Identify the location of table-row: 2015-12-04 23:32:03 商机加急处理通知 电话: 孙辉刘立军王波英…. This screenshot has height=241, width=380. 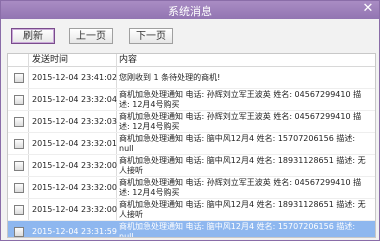
(191, 122).